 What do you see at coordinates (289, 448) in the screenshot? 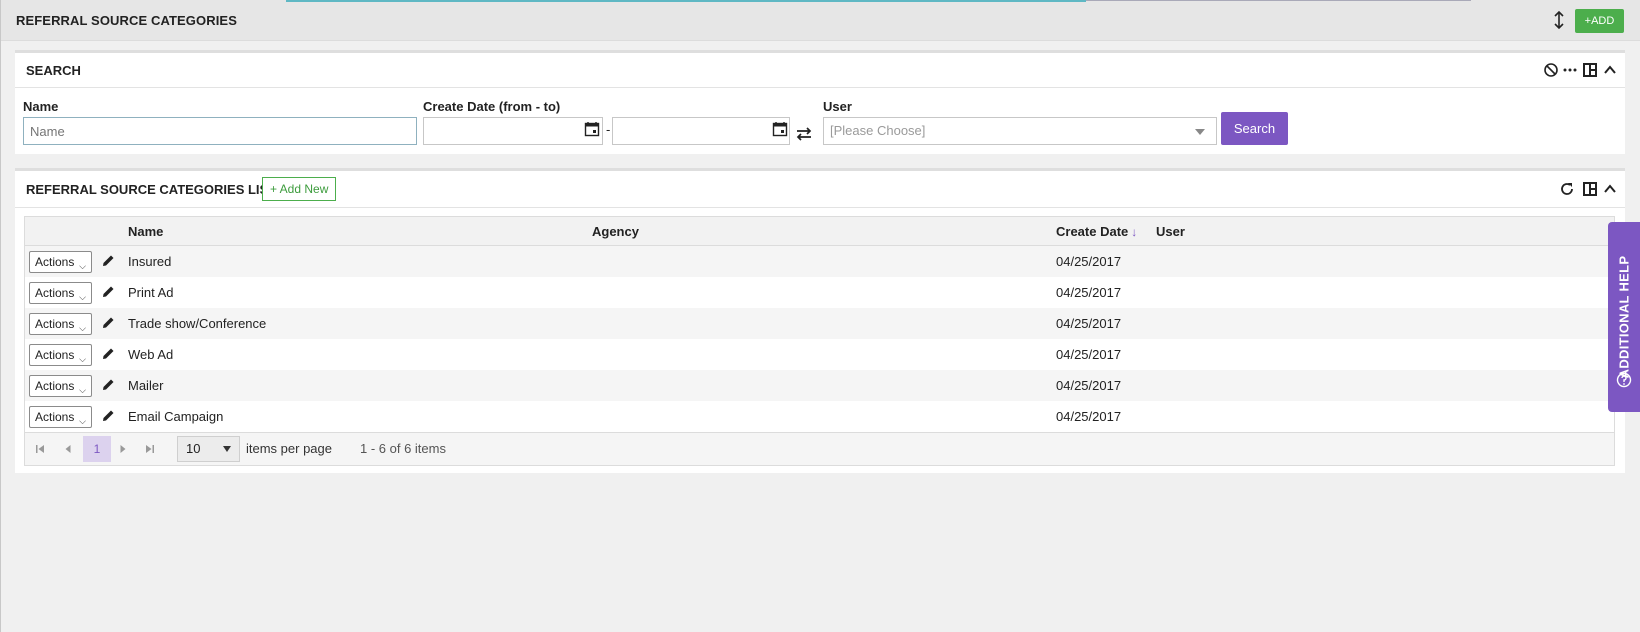
I see `per-page-label: items per page` at bounding box center [289, 448].